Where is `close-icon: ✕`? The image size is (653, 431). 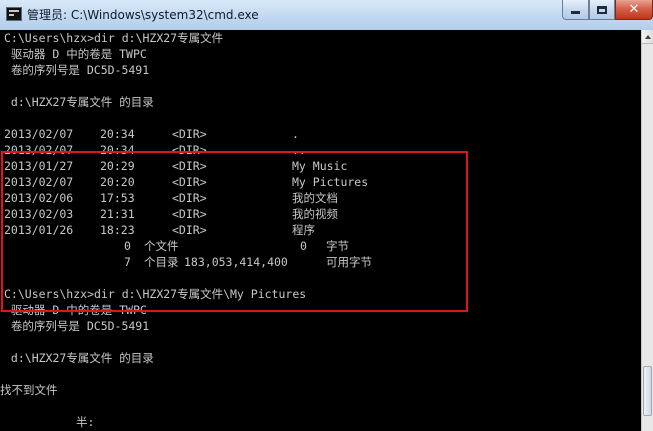 close-icon: ✕ is located at coordinates (634, 9).